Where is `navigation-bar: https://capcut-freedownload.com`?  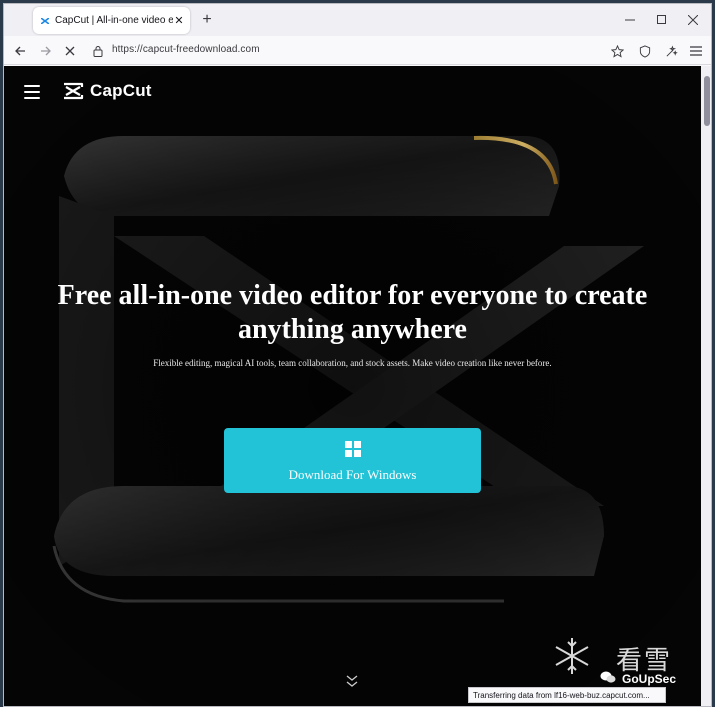 navigation-bar: https://capcut-freedownload.com is located at coordinates (357, 50).